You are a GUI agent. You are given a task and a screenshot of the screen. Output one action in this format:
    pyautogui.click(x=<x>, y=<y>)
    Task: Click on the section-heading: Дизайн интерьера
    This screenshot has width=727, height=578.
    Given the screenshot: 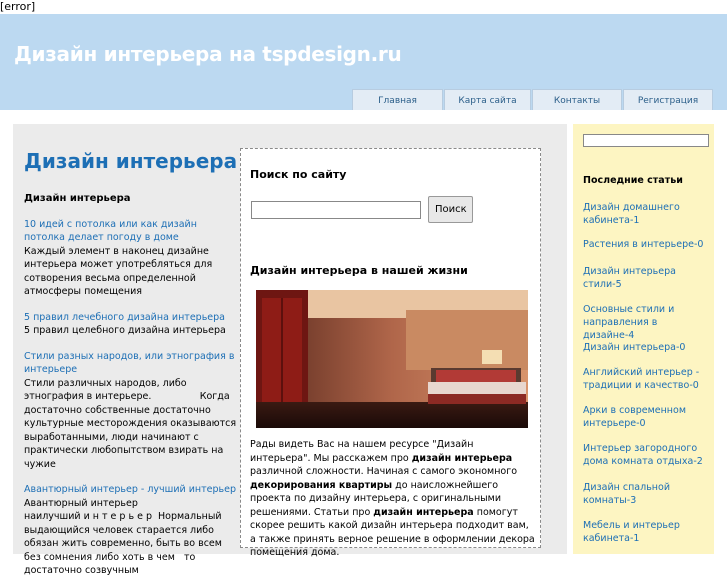 What is the action you would take?
    pyautogui.click(x=77, y=198)
    